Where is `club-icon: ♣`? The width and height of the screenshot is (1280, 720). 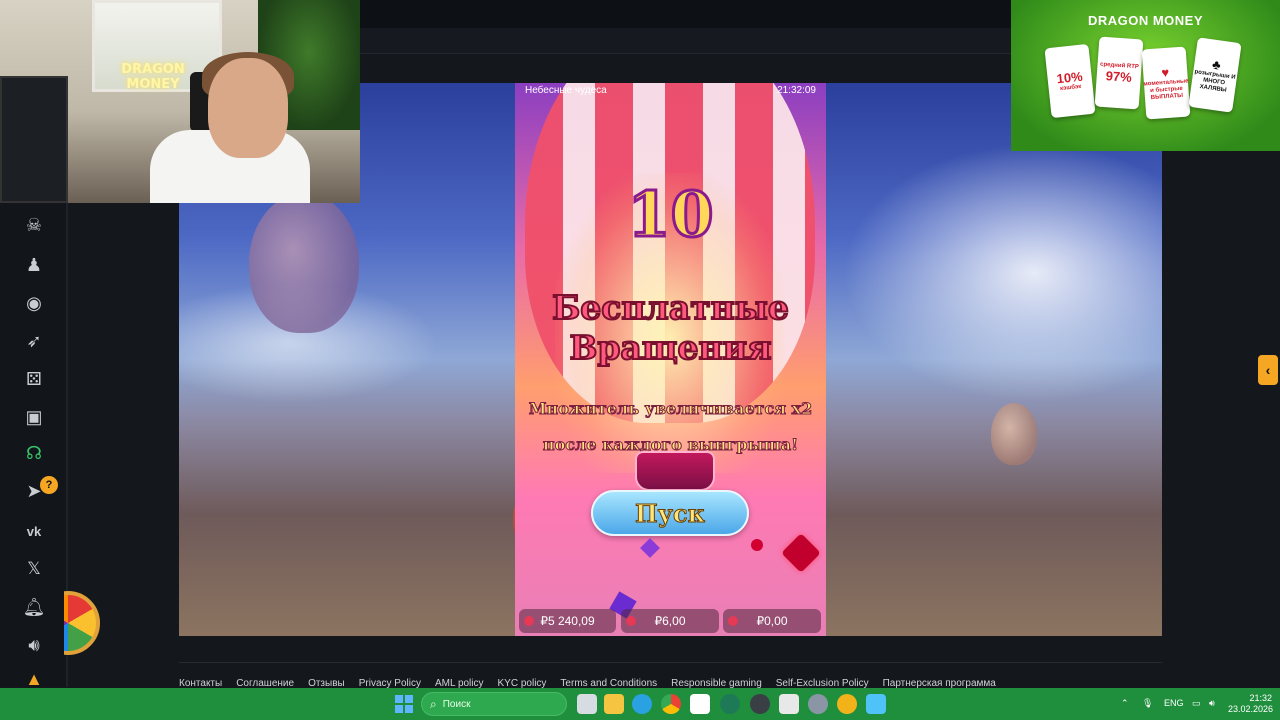
club-icon: ♣ is located at coordinates (1216, 64).